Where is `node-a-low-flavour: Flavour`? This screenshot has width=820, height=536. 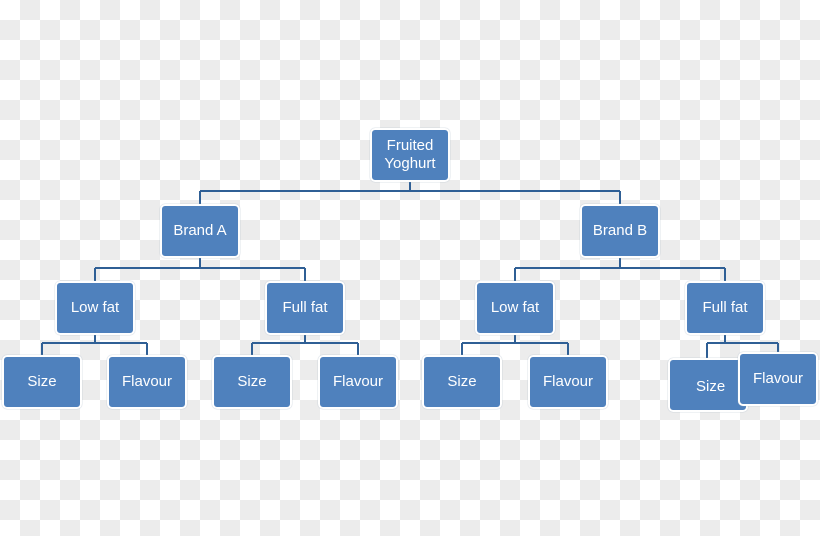
node-a-low-flavour: Flavour is located at coordinates (147, 382).